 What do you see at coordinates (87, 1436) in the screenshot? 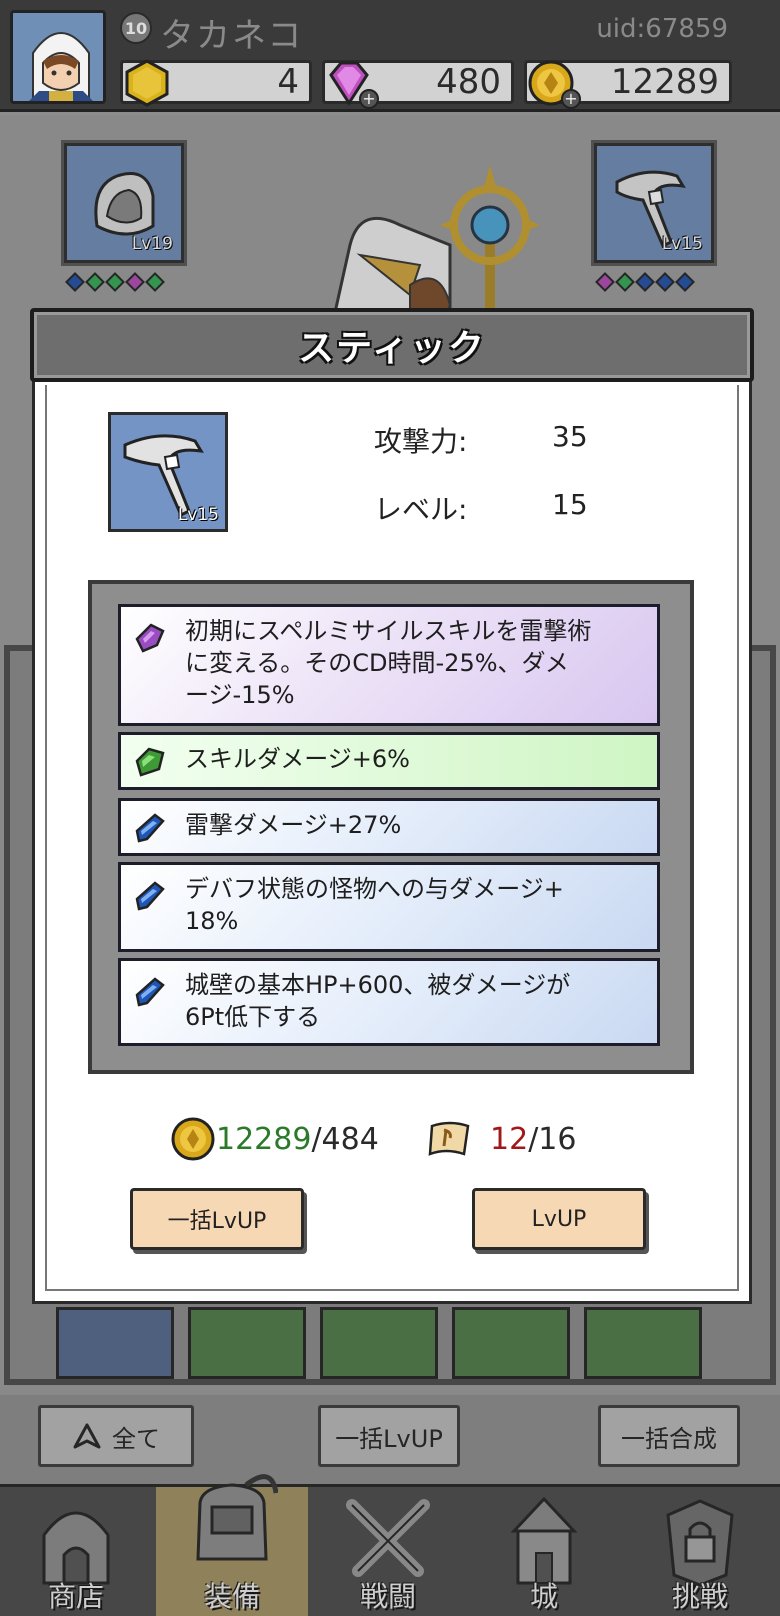
I see `triangle-up-icon` at bounding box center [87, 1436].